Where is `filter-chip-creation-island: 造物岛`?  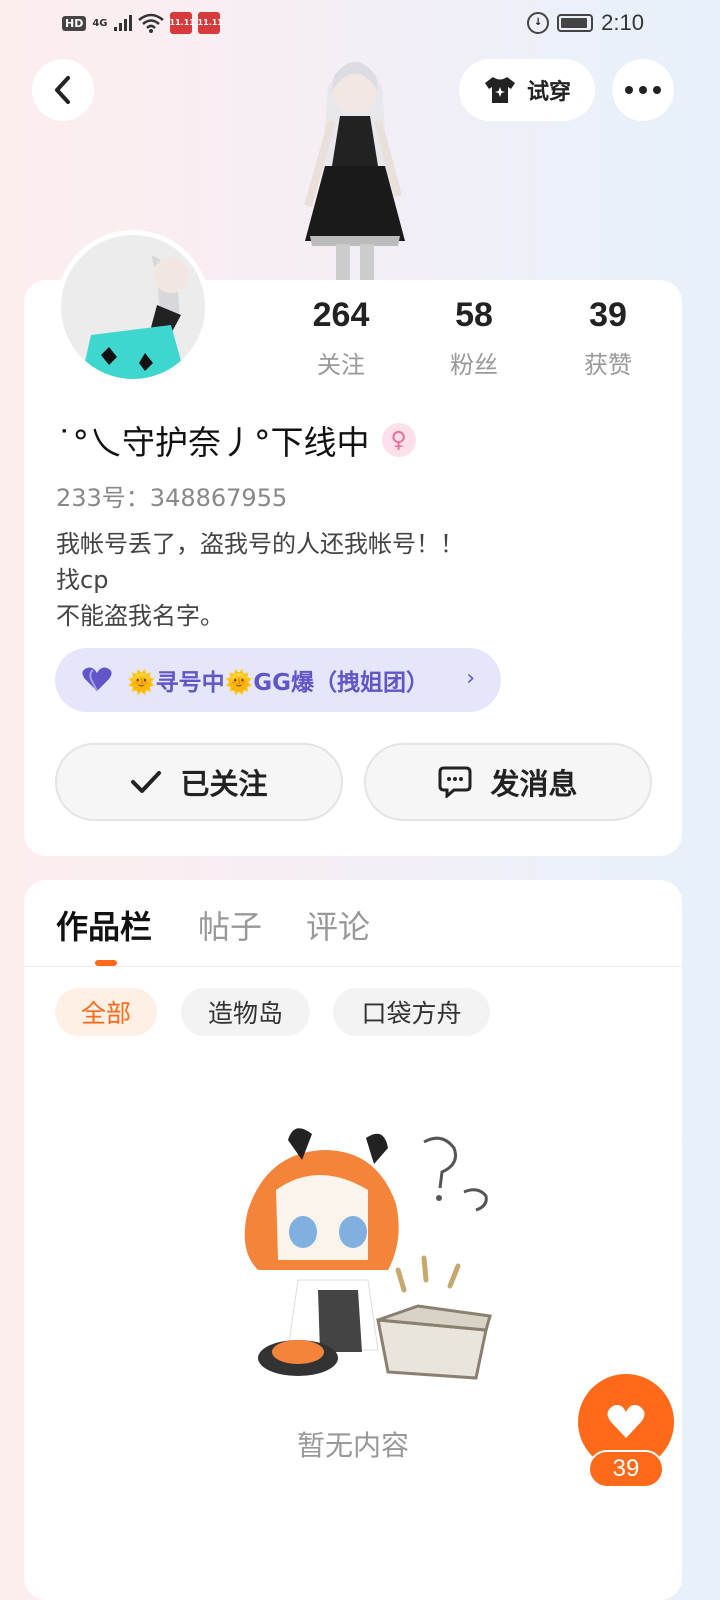 filter-chip-creation-island: 造物岛 is located at coordinates (245, 1012).